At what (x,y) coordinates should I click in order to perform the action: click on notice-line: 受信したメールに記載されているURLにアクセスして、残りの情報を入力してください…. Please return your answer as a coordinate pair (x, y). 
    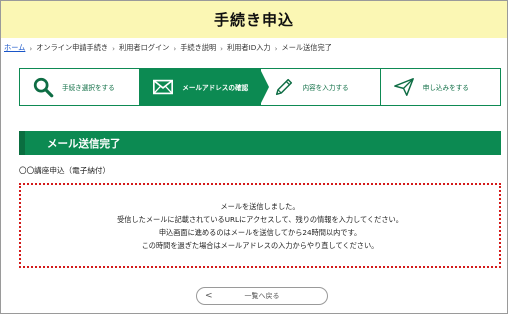
    Looking at the image, I should click on (260, 219).